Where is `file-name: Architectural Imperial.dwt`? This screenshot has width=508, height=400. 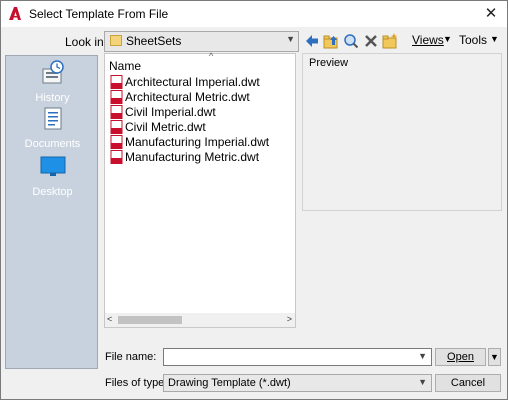 file-name: Architectural Imperial.dwt is located at coordinates (192, 81).